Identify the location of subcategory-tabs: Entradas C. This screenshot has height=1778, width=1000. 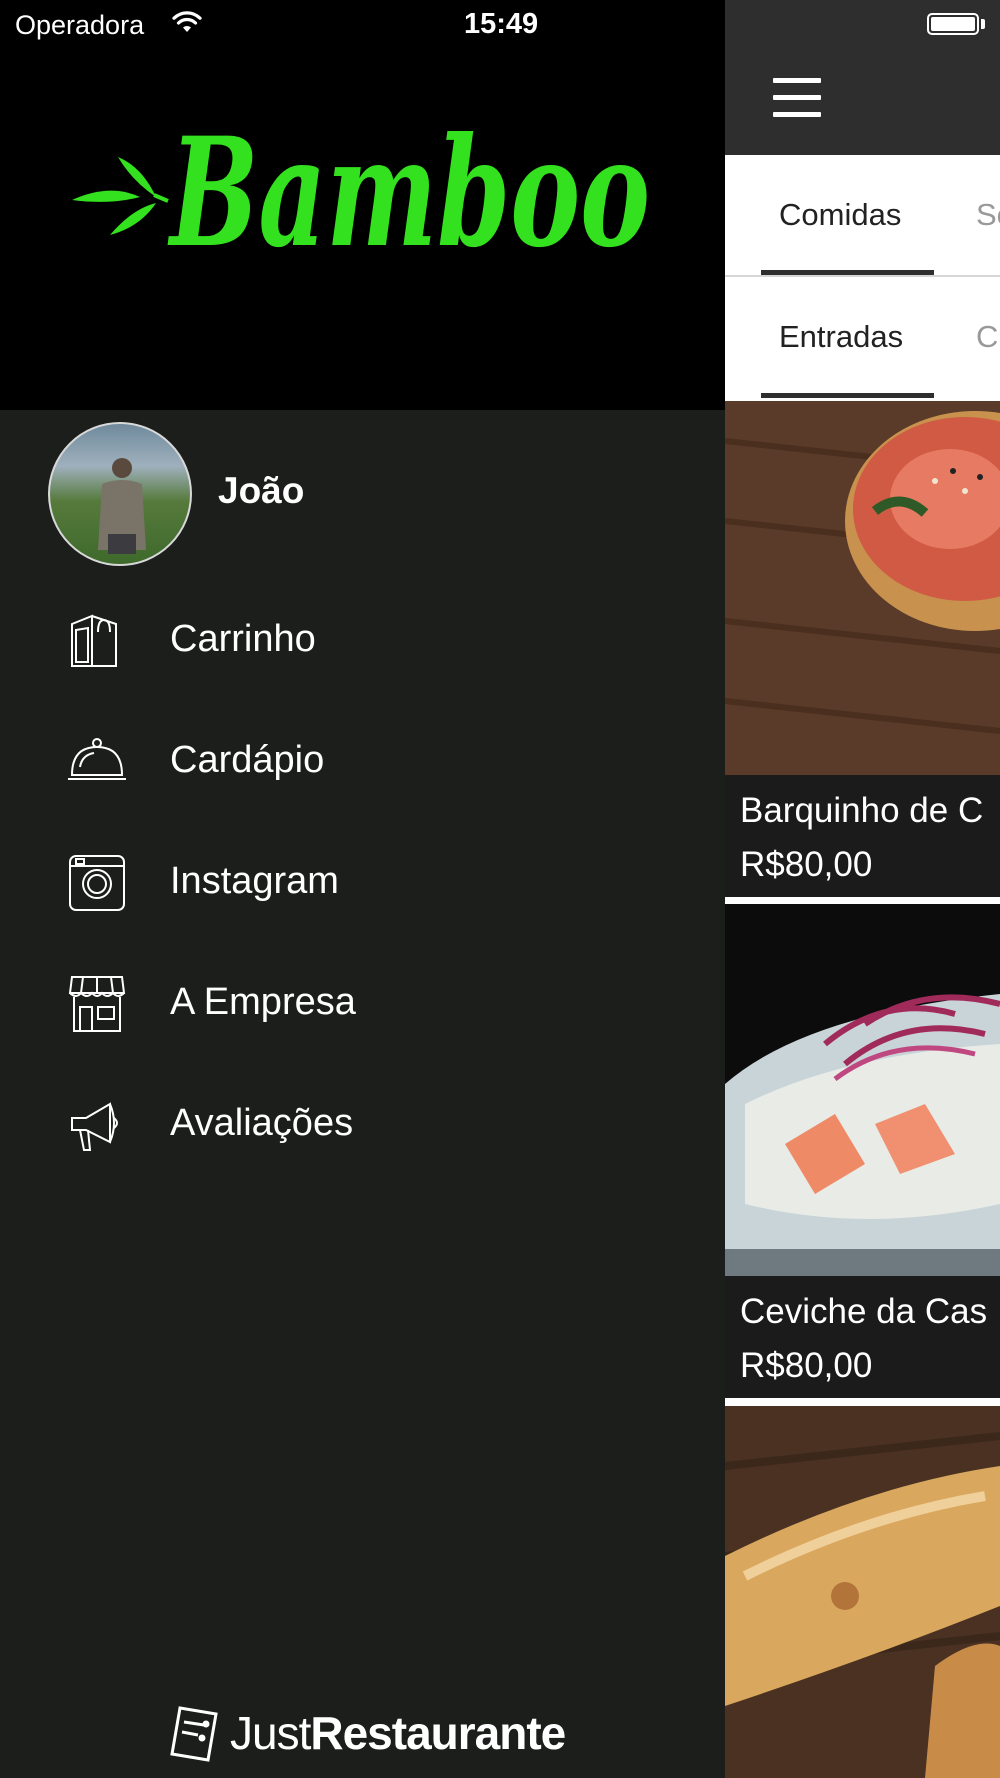
(862, 339).